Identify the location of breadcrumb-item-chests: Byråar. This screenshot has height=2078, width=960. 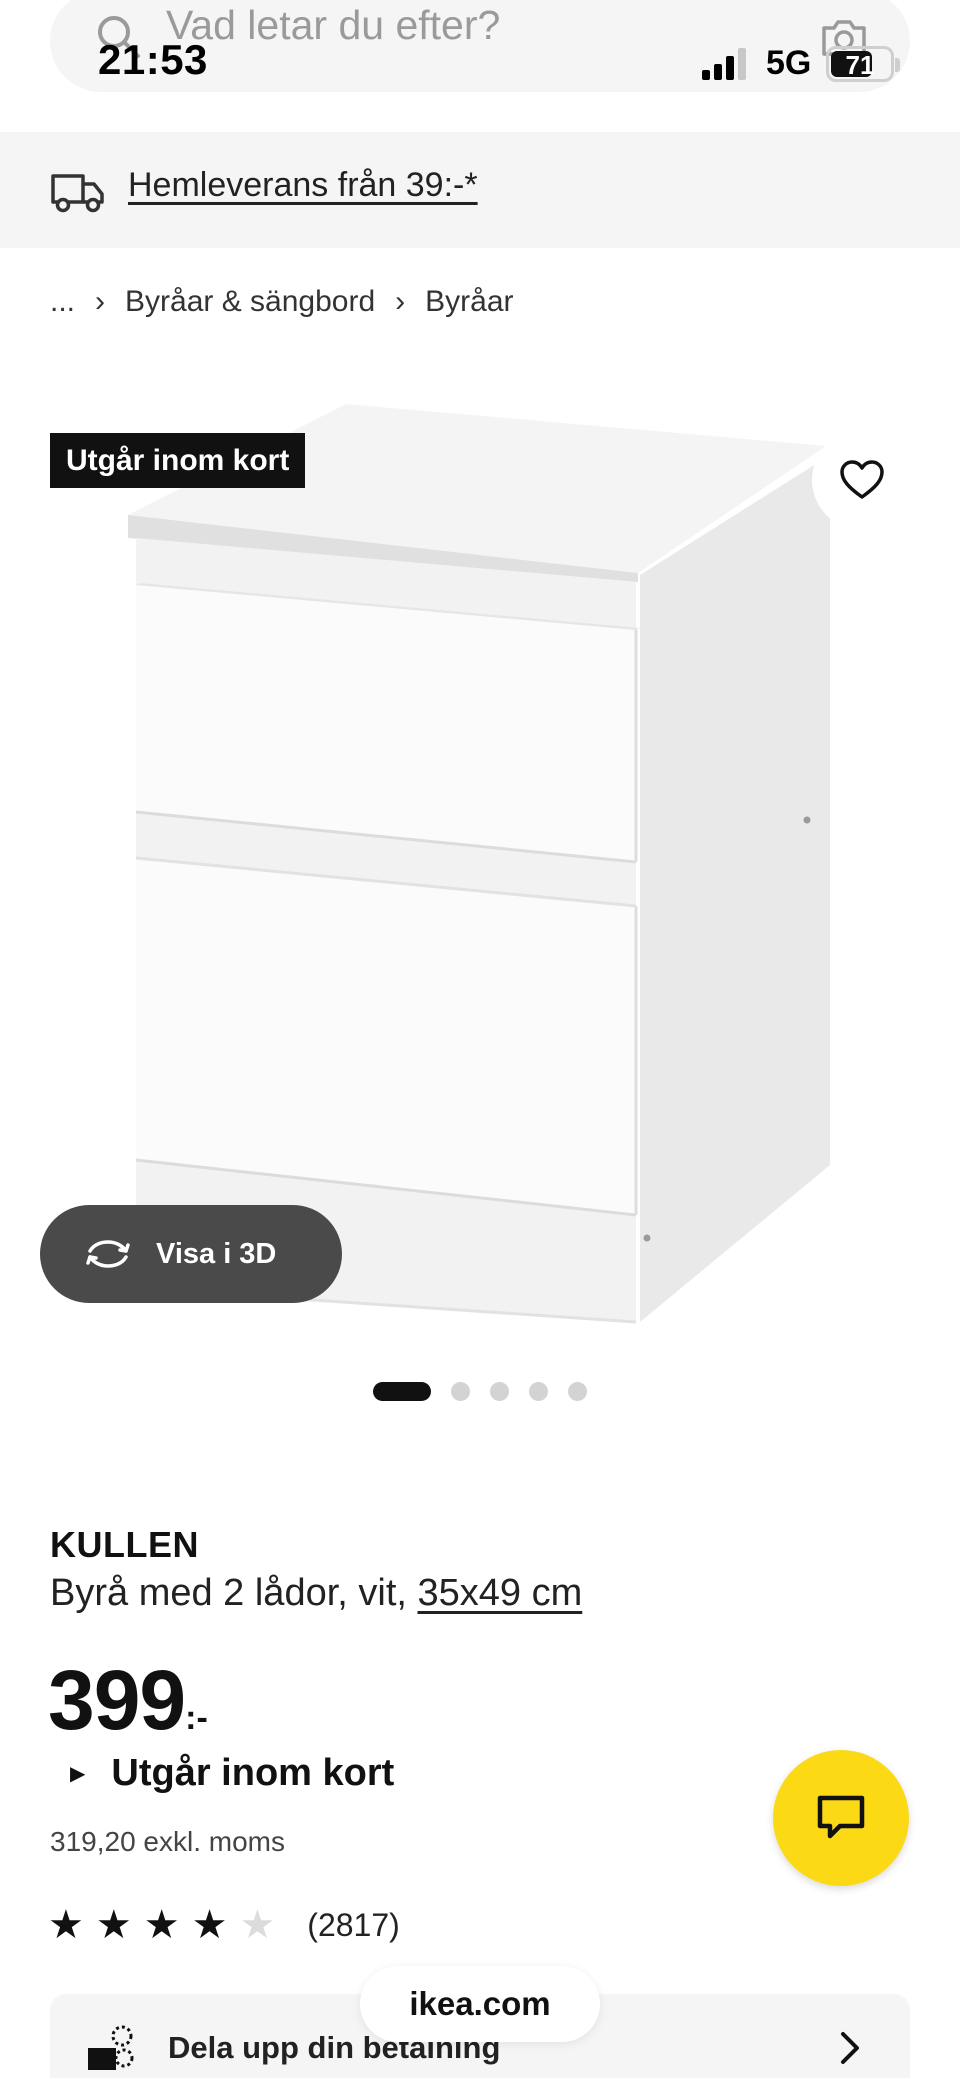
(469, 302).